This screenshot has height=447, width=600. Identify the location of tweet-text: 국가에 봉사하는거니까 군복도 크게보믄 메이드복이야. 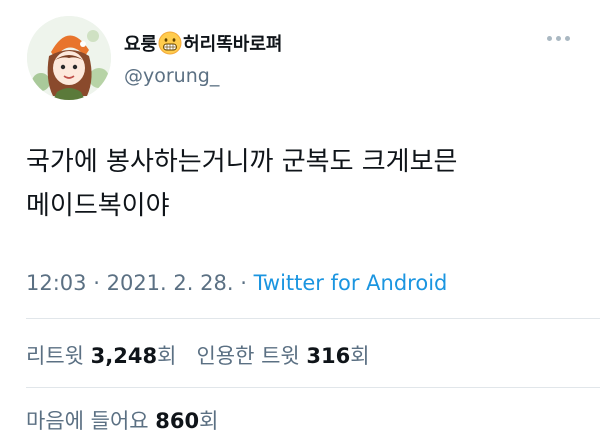
(242, 184).